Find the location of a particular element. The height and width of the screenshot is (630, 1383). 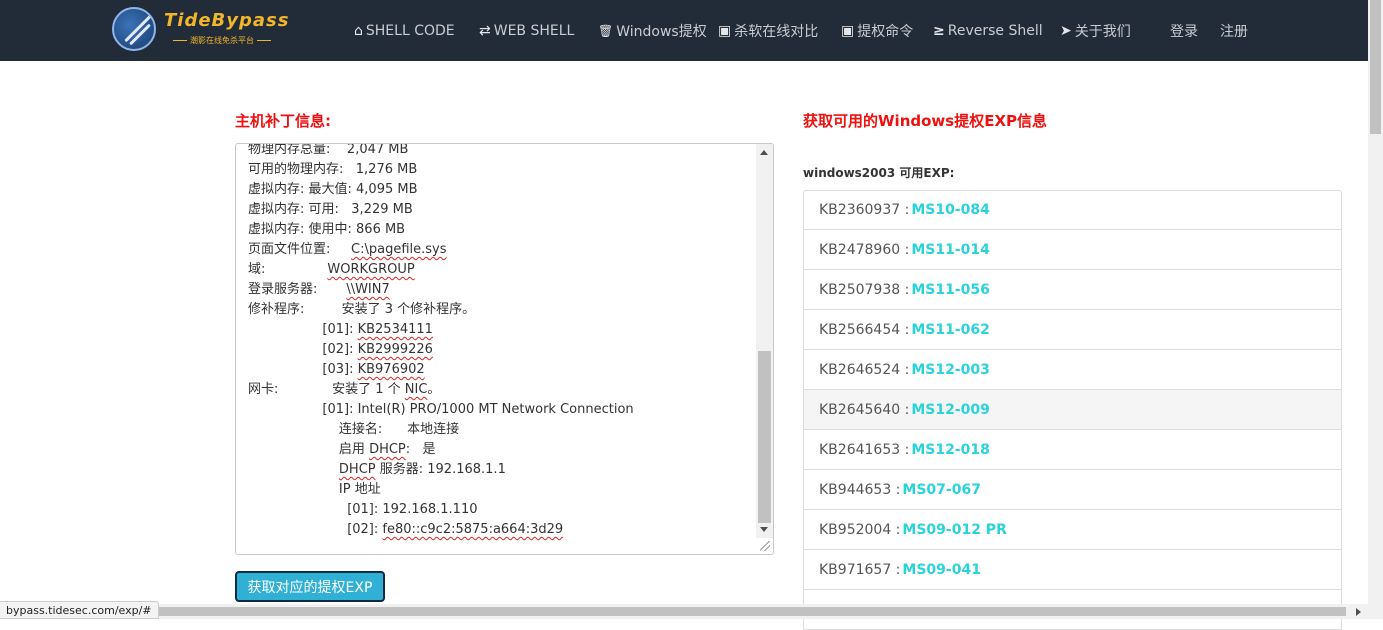

exp-list-item: KB2566454 : MS11-062 is located at coordinates (1072, 330).